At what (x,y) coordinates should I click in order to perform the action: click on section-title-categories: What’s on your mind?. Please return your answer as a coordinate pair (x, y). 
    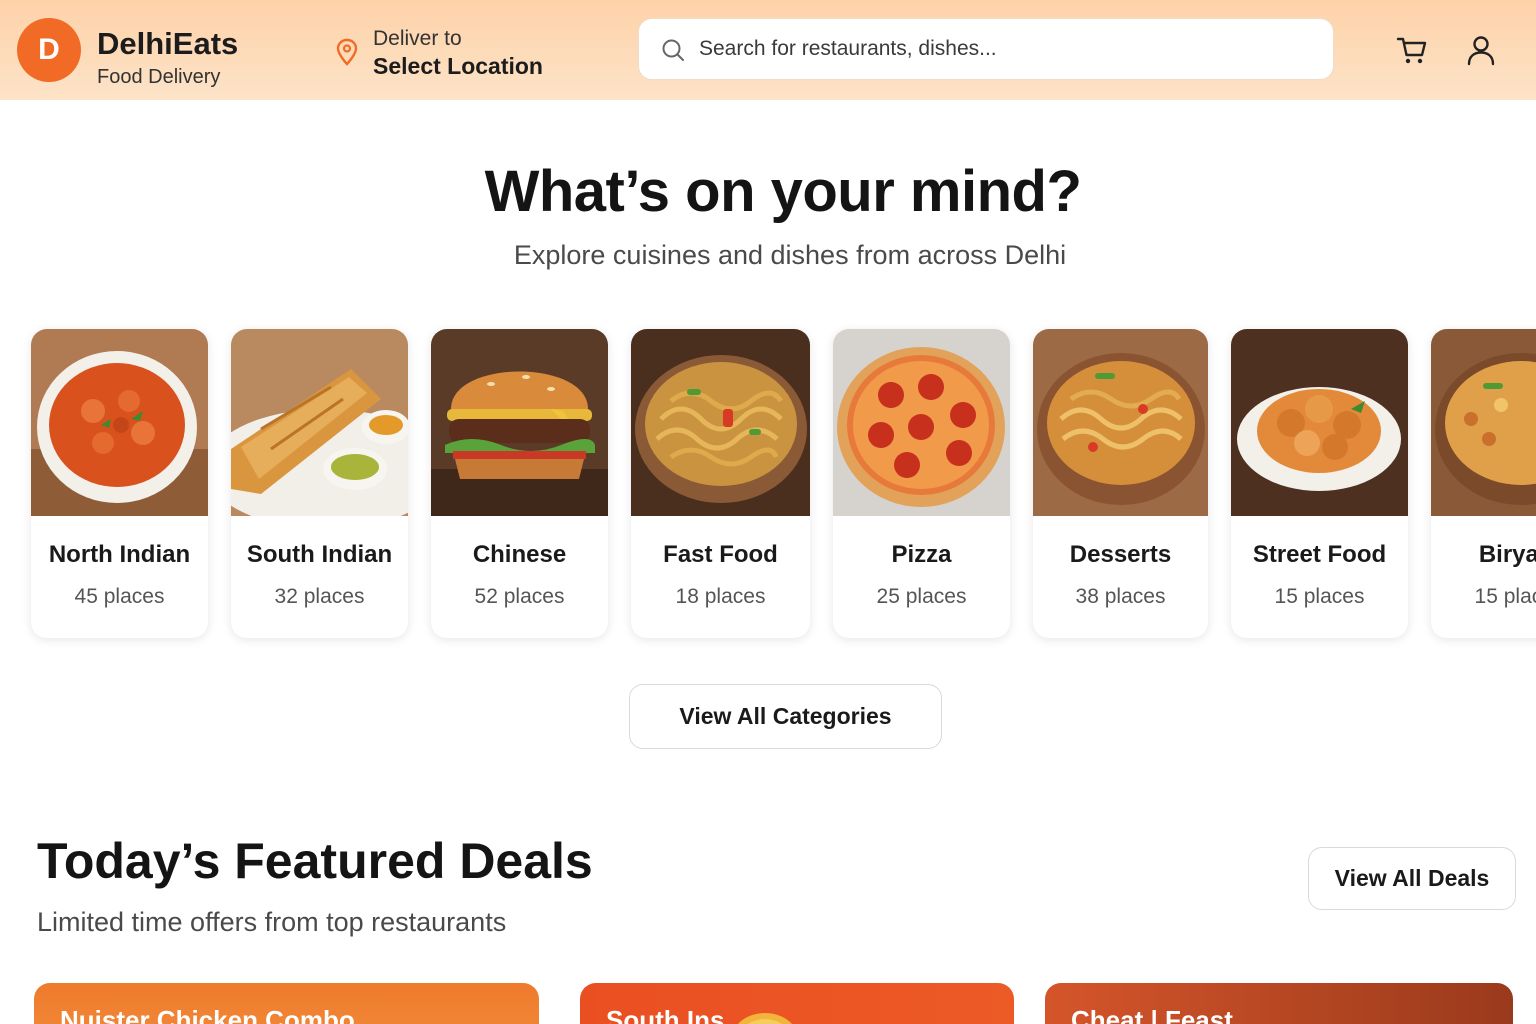
    Looking at the image, I should click on (783, 191).